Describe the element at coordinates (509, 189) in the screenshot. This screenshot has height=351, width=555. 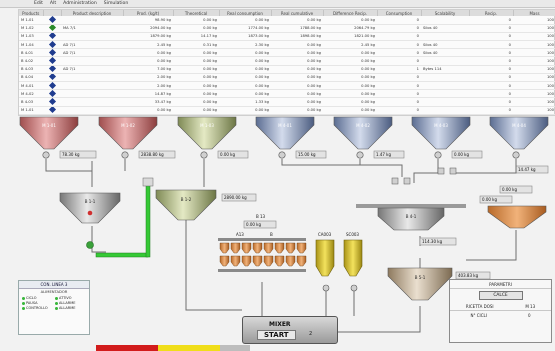
I see `hopper-value: 0.00 kg` at that location.